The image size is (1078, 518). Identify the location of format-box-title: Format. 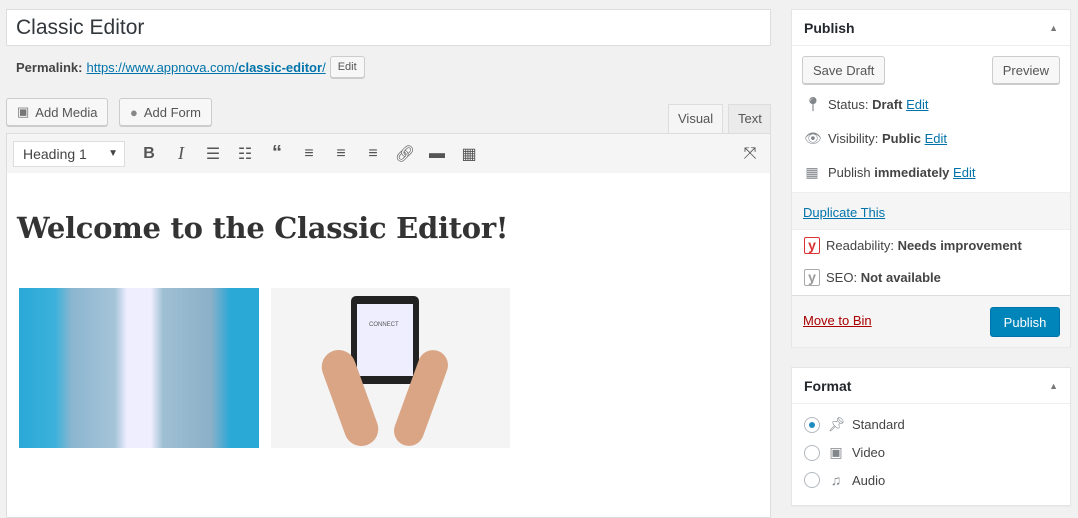
(828, 385).